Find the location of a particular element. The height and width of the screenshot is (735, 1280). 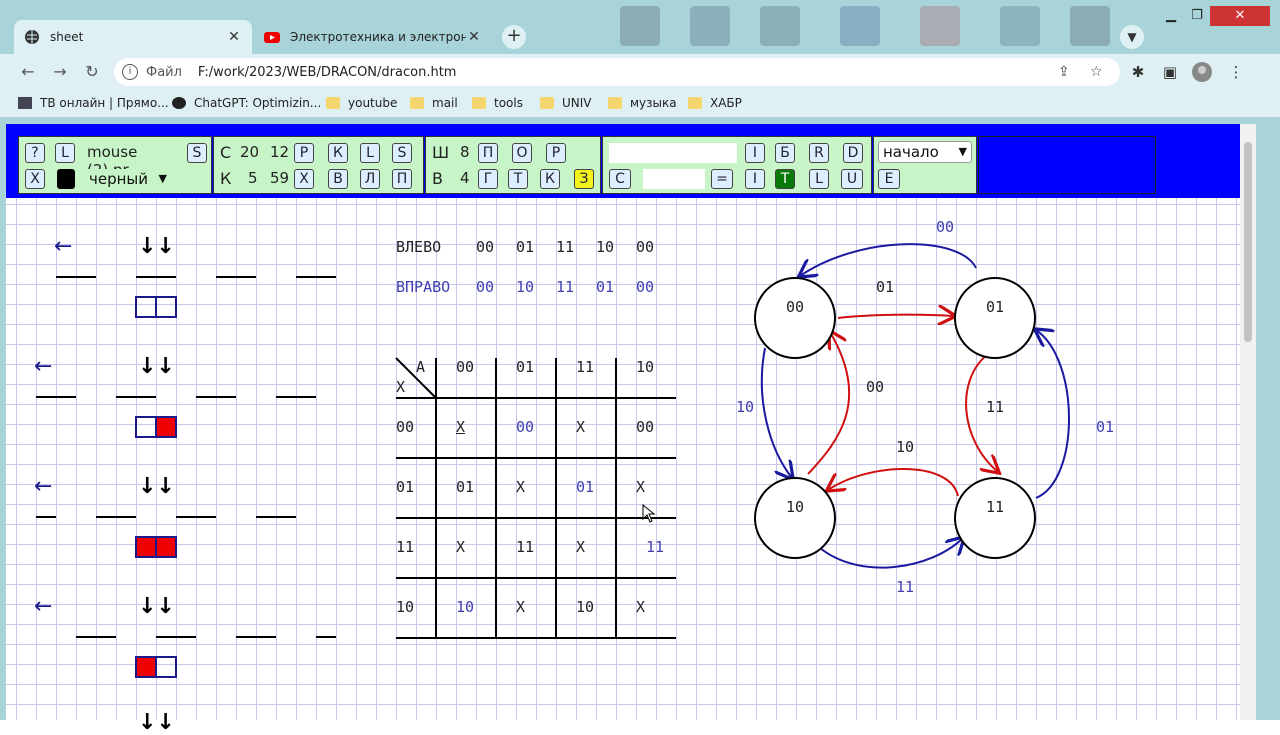

state-label: 01 is located at coordinates (995, 307).